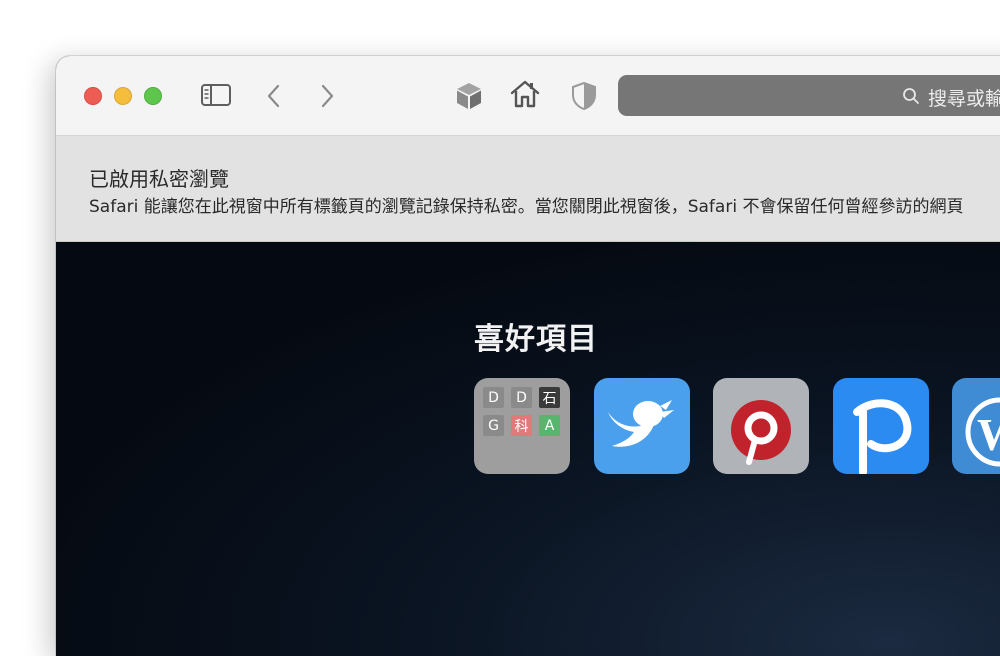  Describe the element at coordinates (809, 95) in the screenshot. I see `address-bar: 搜尋或輸` at that location.